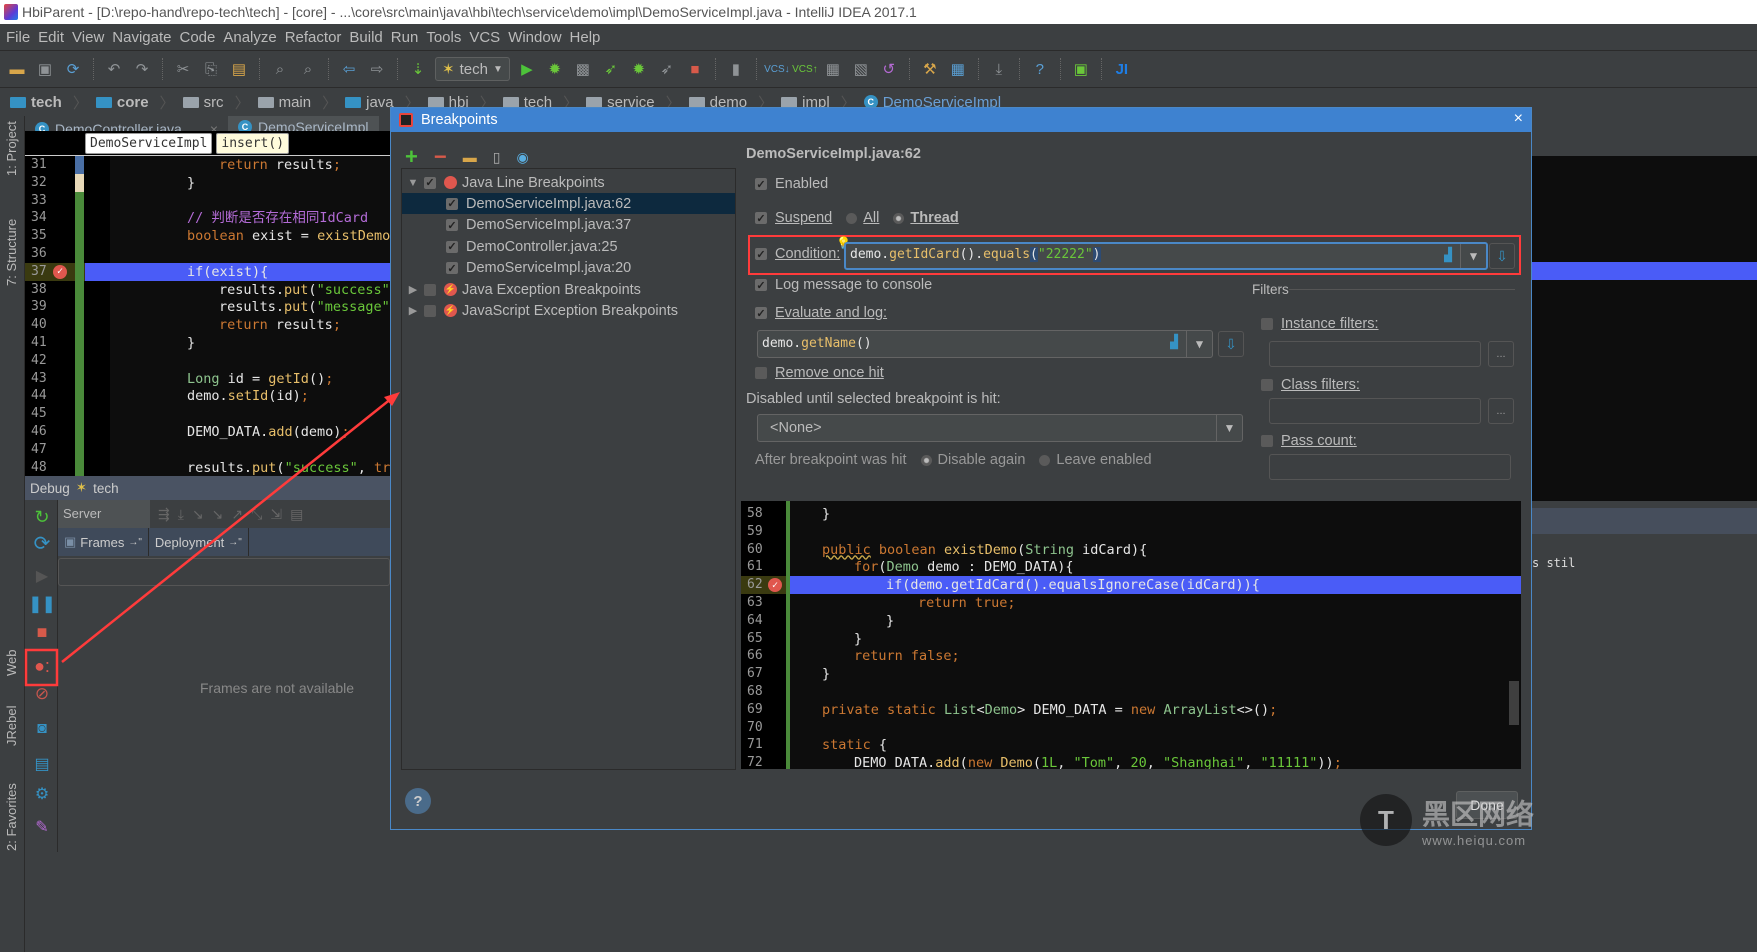  Describe the element at coordinates (42, 764) in the screenshot. I see `restore-layout-icon: ▤` at that location.